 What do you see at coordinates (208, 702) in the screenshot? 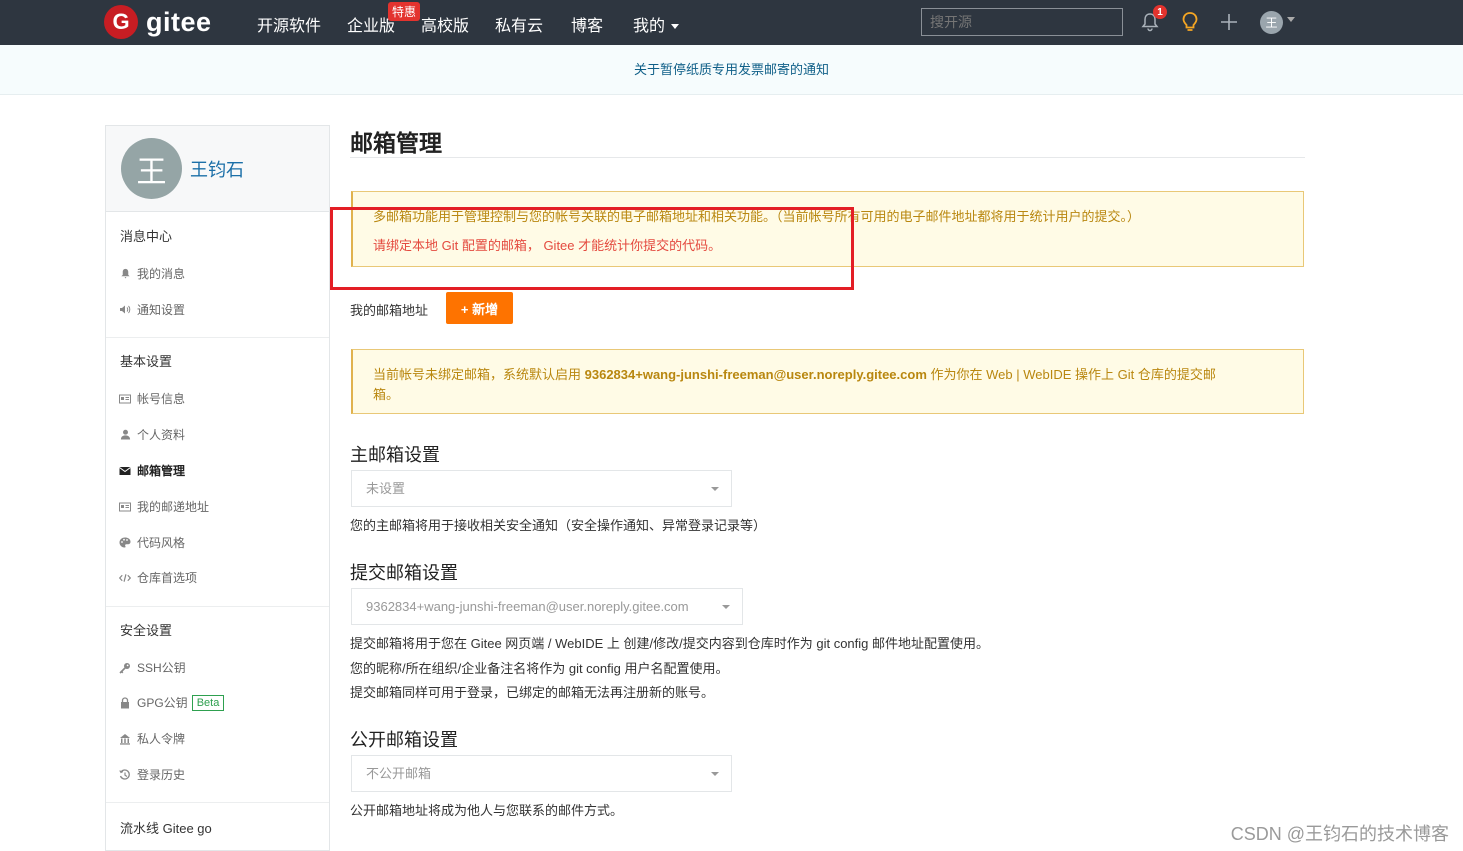
I see `beta-badge: Beta` at bounding box center [208, 702].